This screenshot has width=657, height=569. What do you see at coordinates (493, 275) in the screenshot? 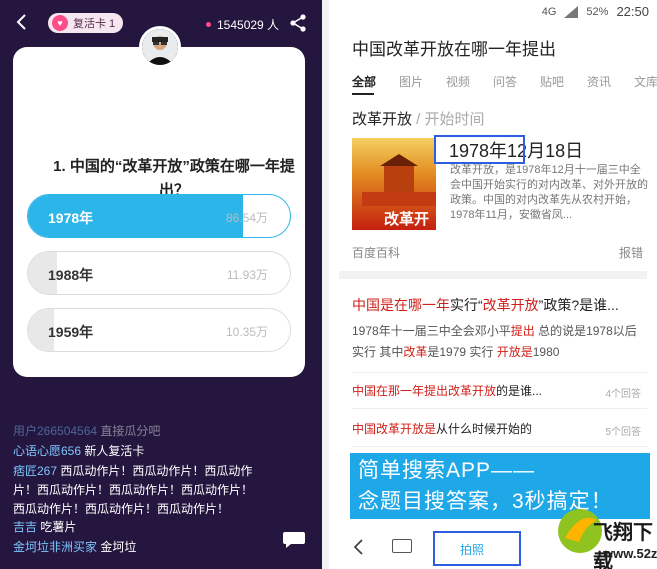
I see `section-separator` at bounding box center [493, 275].